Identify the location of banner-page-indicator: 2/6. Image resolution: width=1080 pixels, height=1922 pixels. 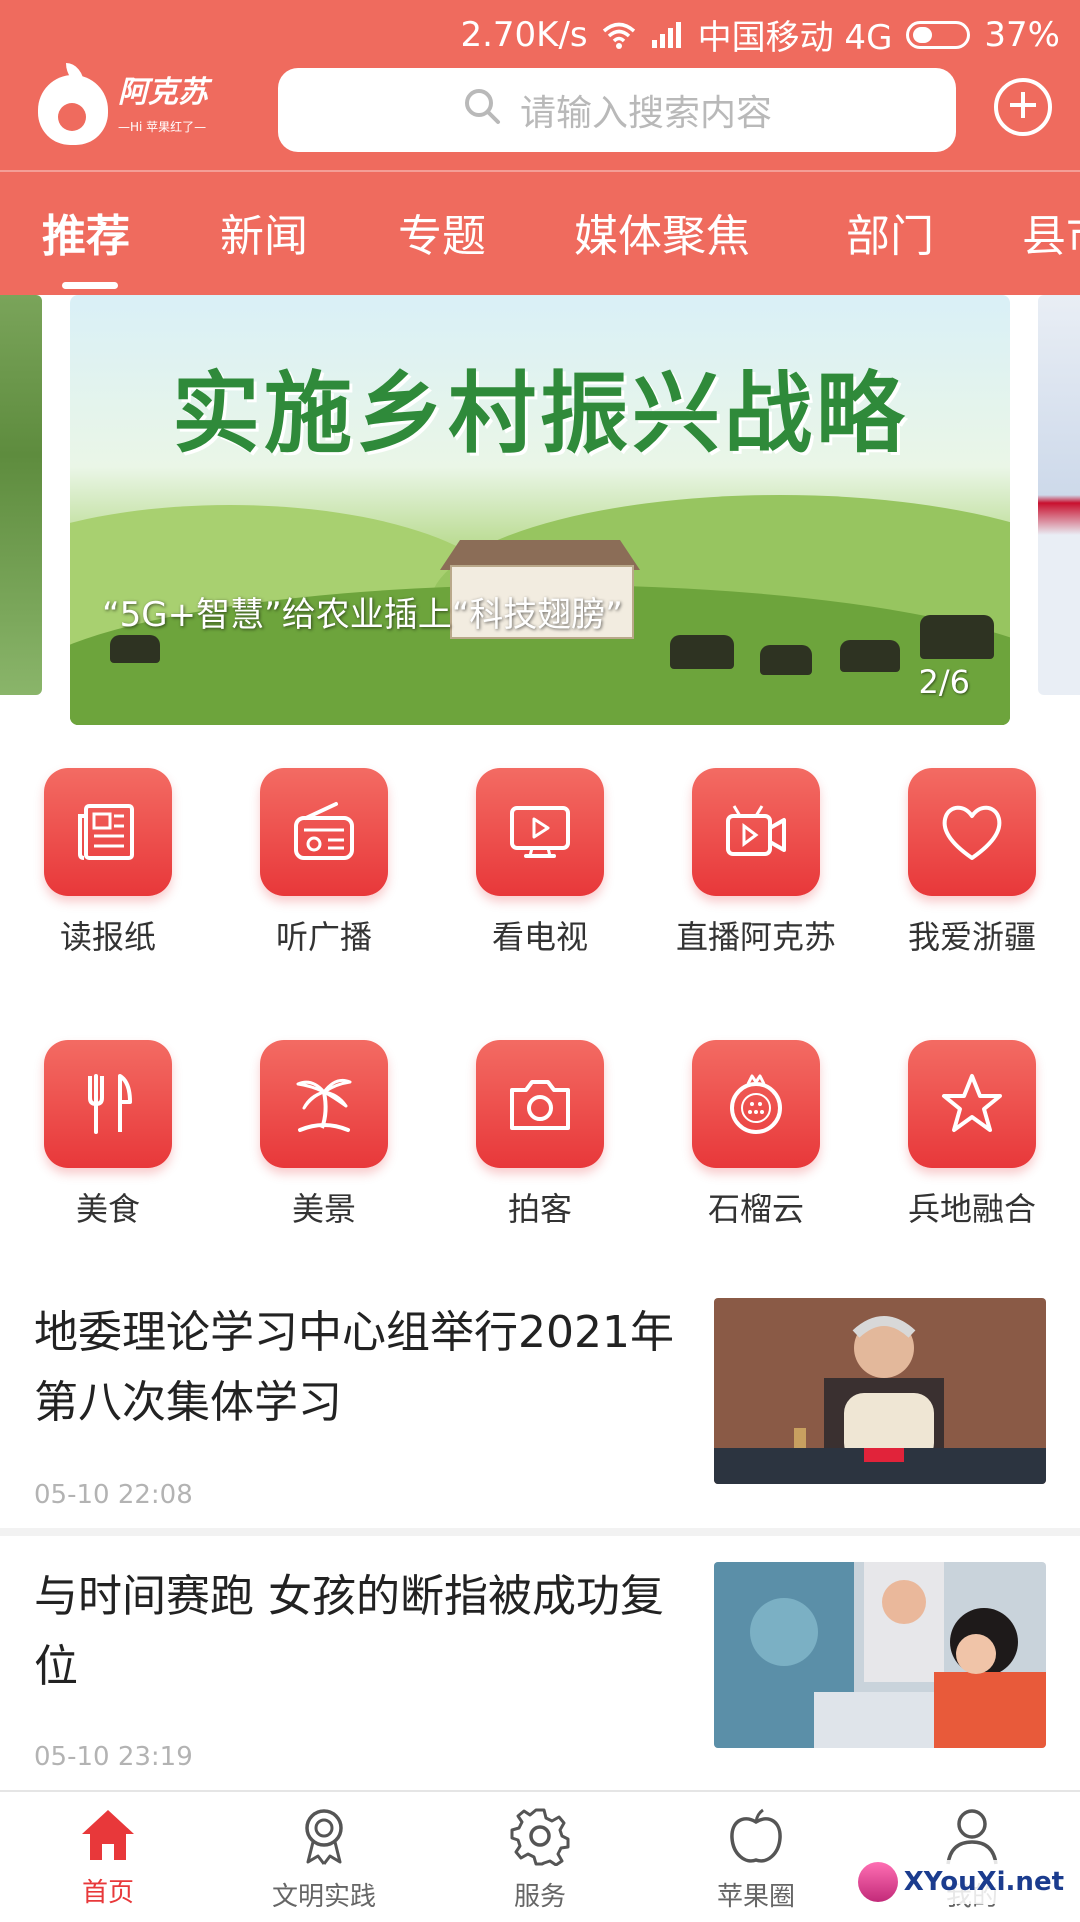
(944, 682).